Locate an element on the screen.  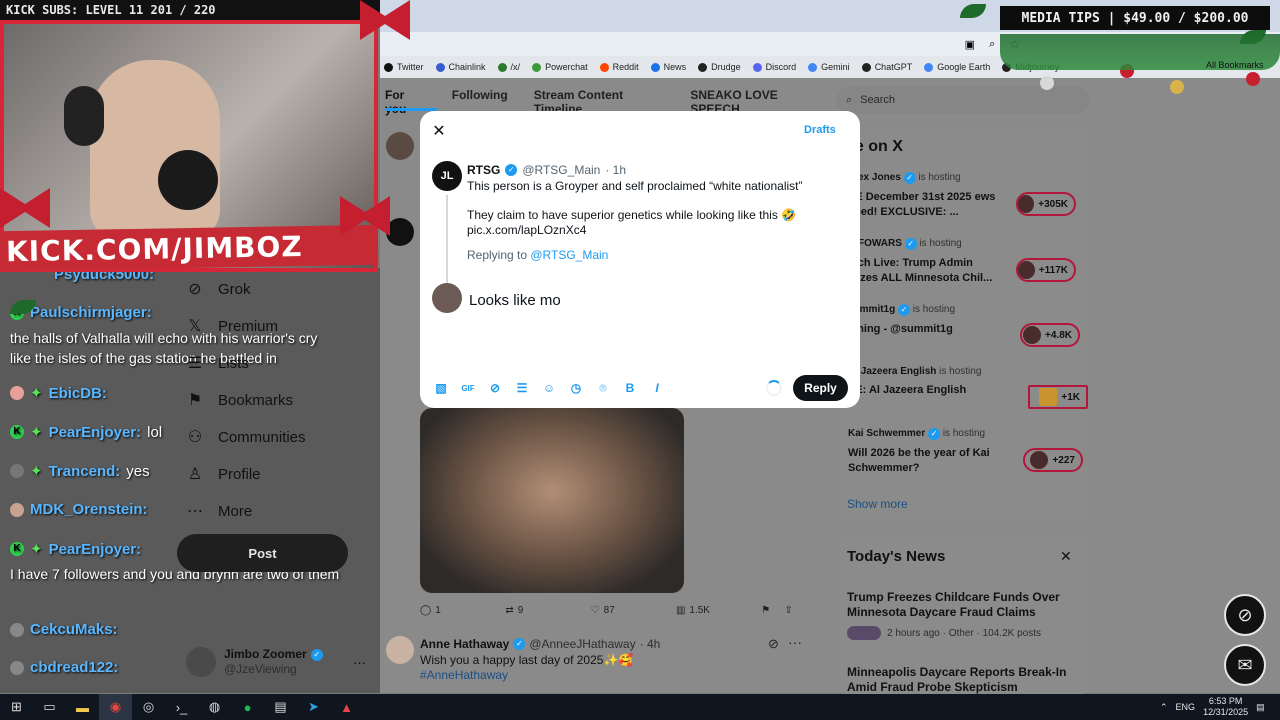
location-icon: ⌾ is located at coordinates (603, 388).